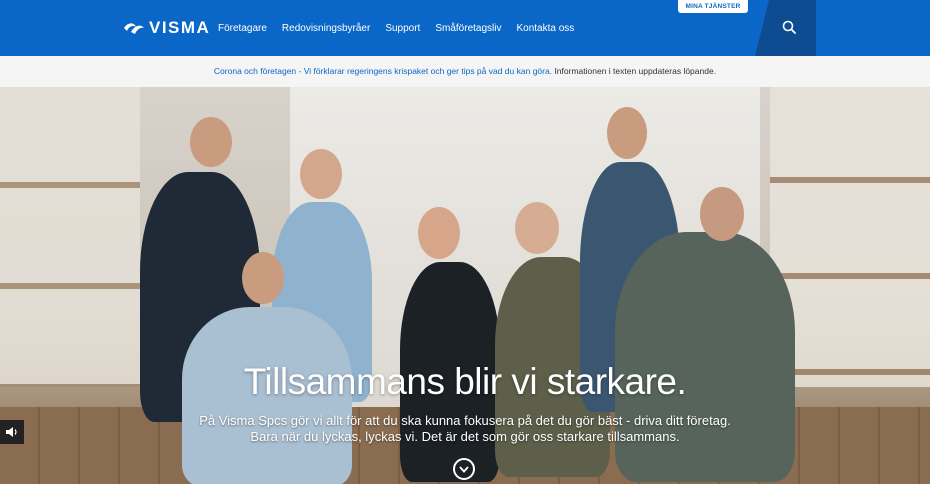 This screenshot has width=930, height=484. What do you see at coordinates (134, 28) in the screenshot?
I see `visma-swirl-icon` at bounding box center [134, 28].